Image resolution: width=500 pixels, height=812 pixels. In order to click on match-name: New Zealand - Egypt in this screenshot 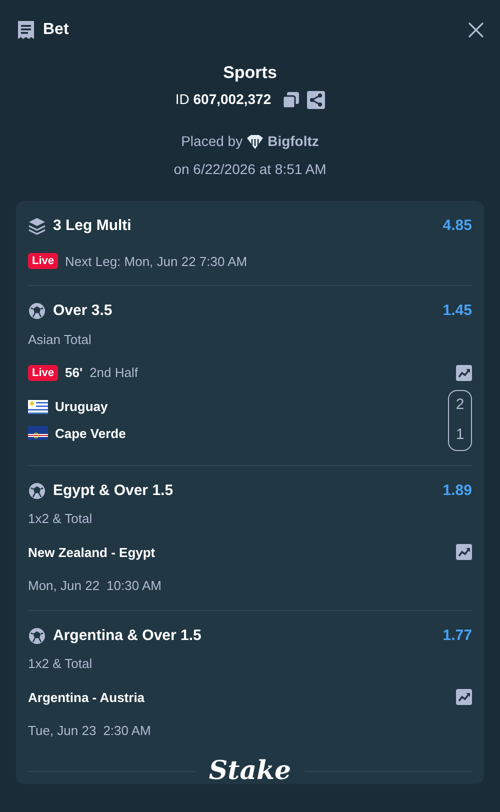, I will do `click(92, 553)`.